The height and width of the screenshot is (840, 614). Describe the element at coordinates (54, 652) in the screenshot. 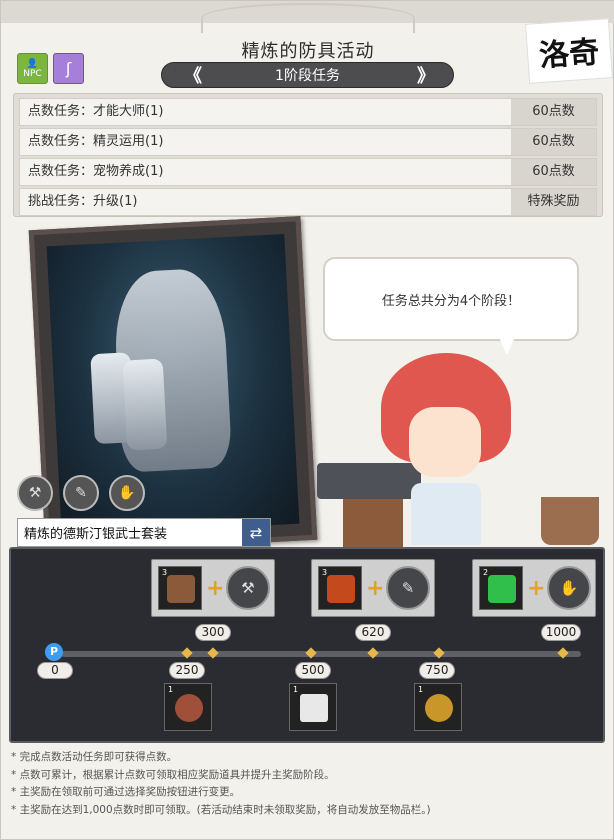

I see `progress-marker: P` at that location.